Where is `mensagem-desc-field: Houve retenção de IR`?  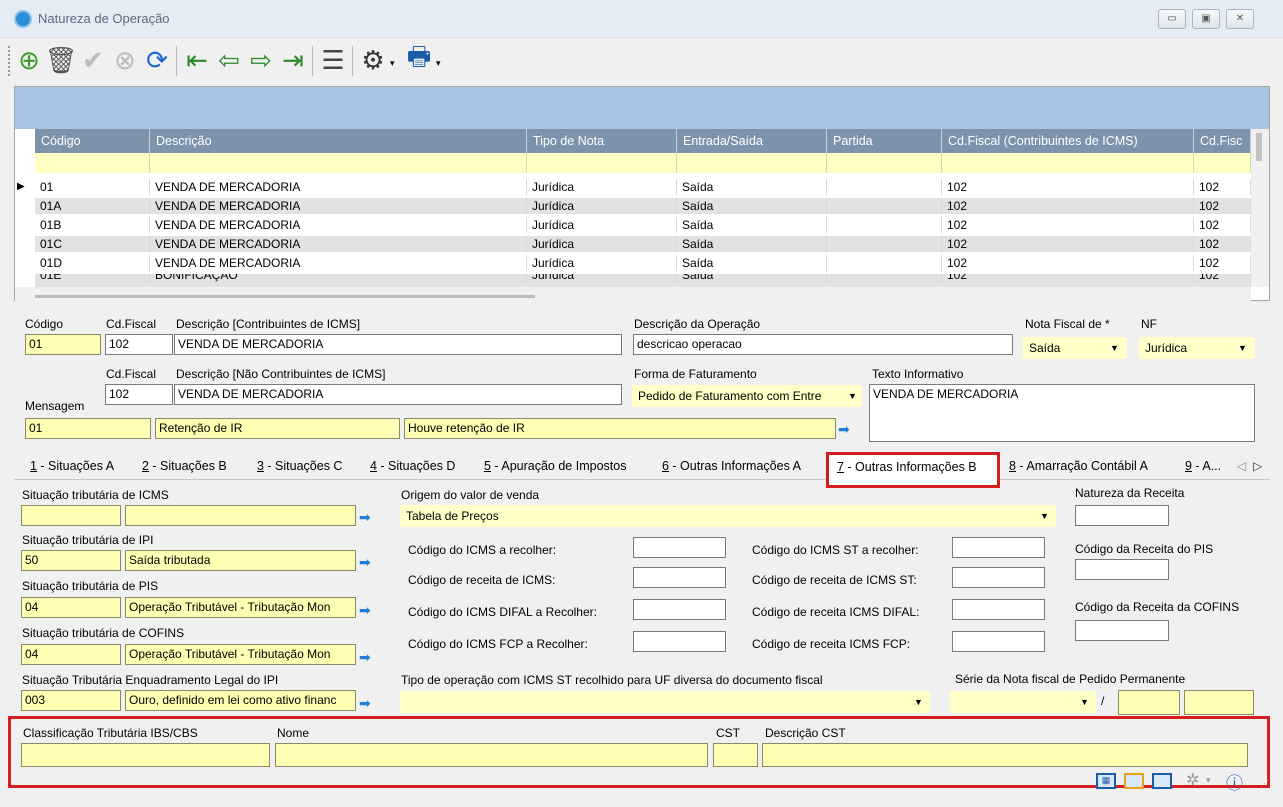 mensagem-desc-field: Houve retenção de IR is located at coordinates (620, 428).